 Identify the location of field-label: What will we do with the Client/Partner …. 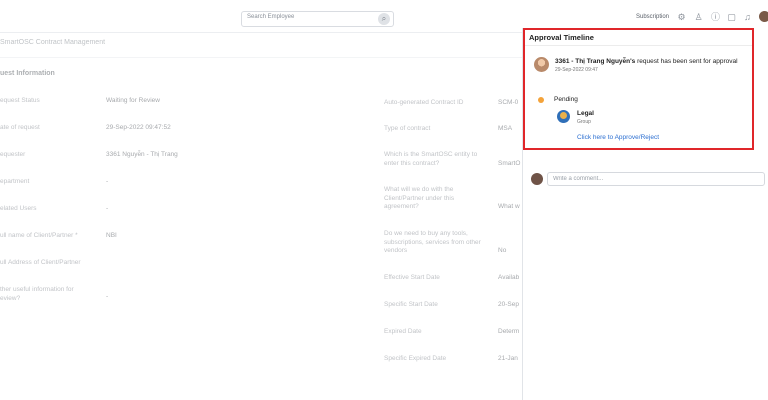
(419, 198).